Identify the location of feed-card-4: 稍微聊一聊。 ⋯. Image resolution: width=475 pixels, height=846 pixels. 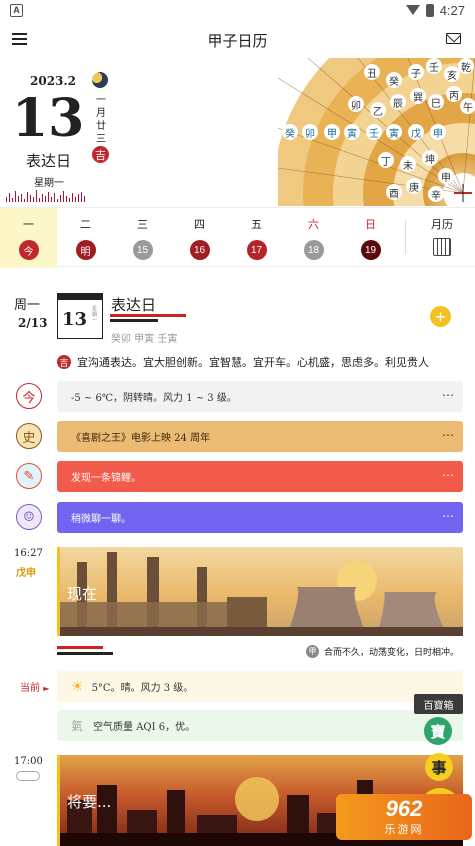
(260, 517).